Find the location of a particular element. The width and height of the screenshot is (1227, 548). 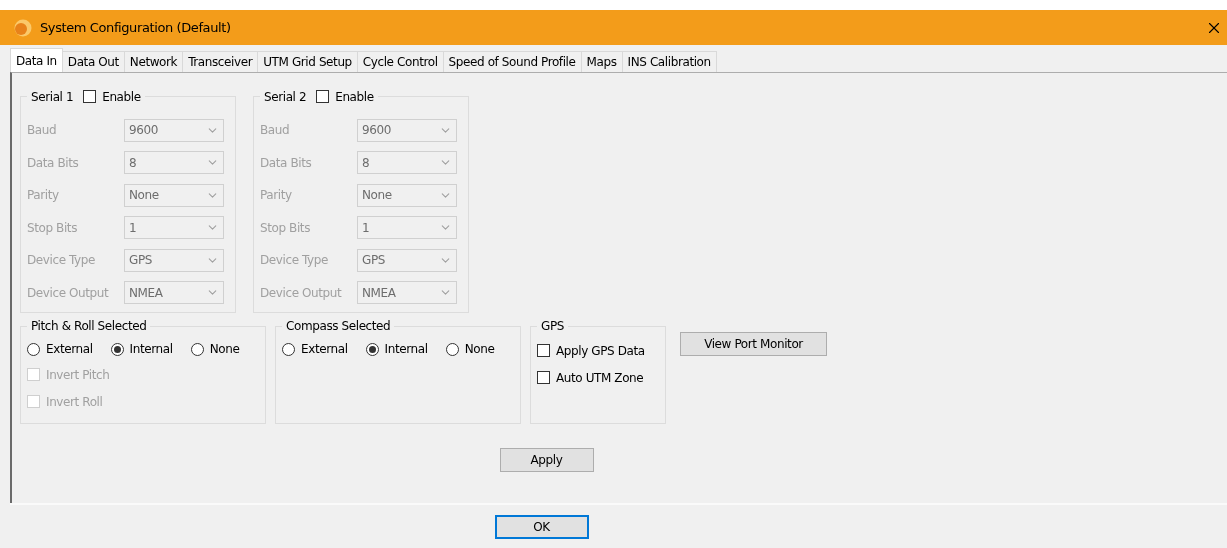

apply-button: Apply is located at coordinates (546, 460).